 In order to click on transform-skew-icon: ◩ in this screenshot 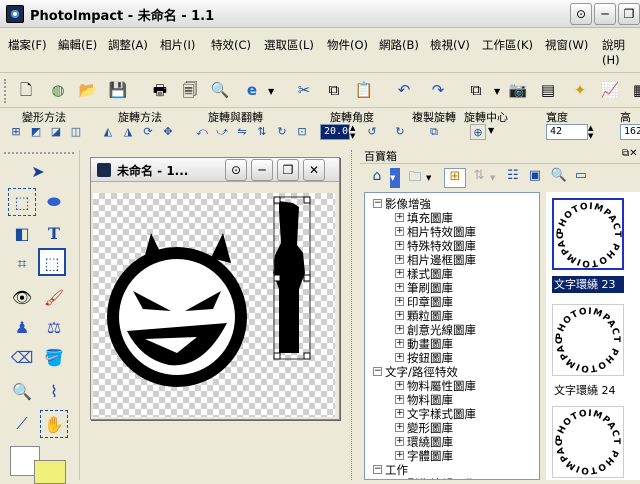, I will do `click(36, 132)`.